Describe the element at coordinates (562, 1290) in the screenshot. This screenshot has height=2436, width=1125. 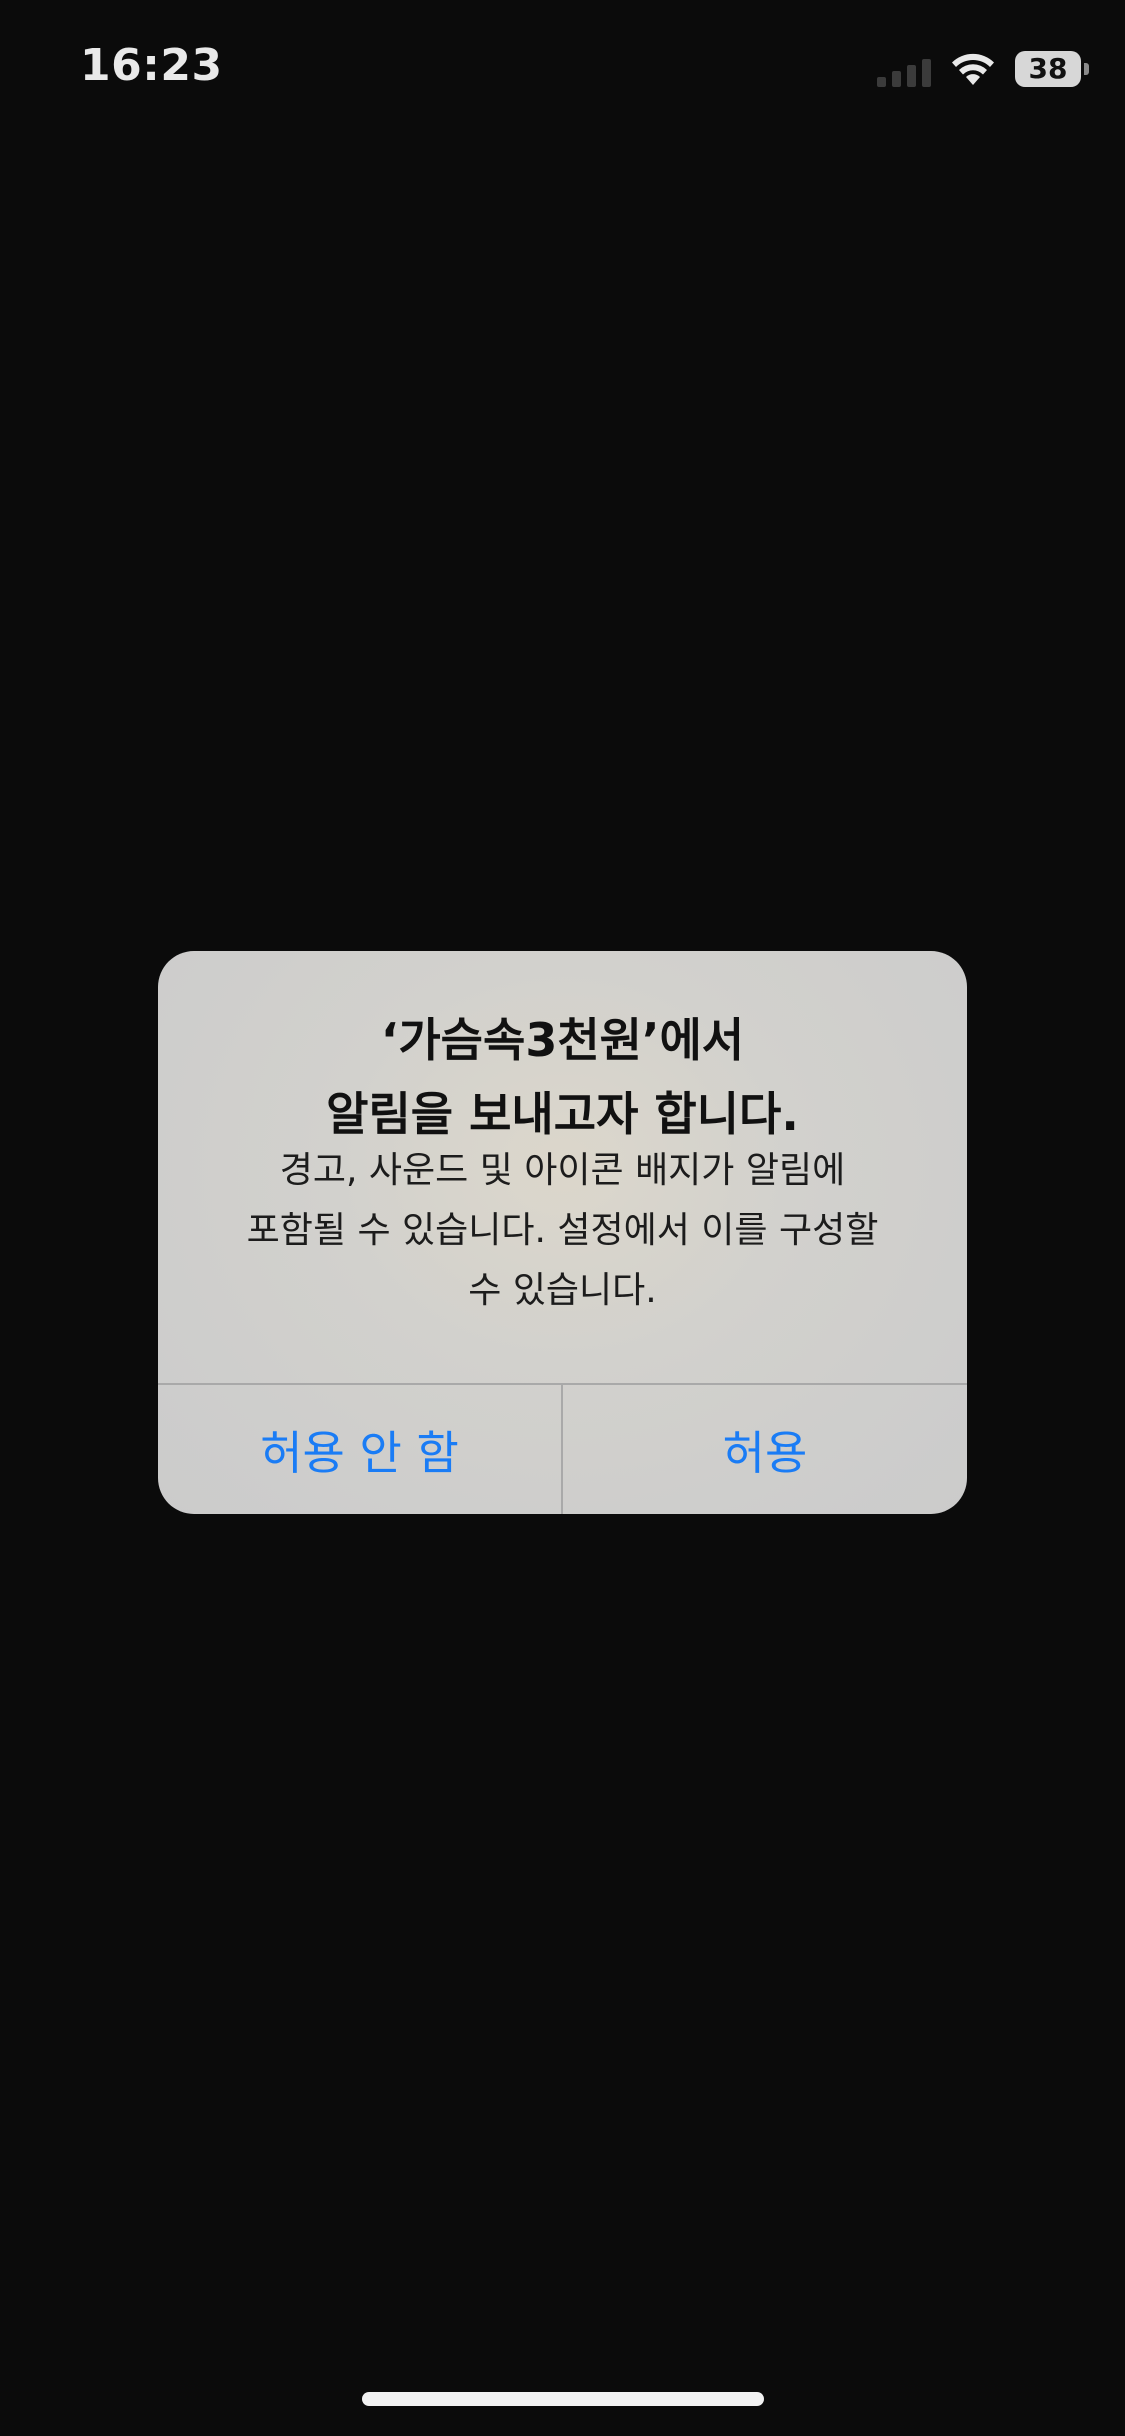
I see `alert-message-line3: 수 있습니다.` at that location.